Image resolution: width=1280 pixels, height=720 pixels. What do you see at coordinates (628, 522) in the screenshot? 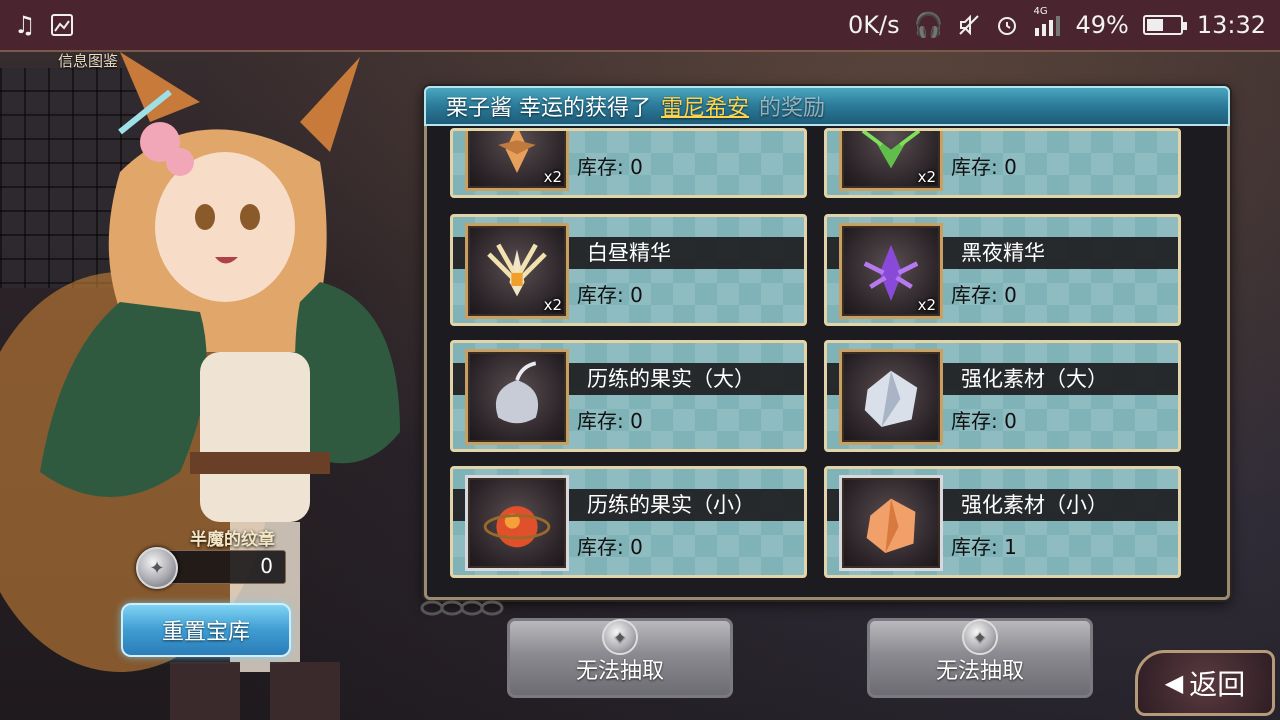
I see `item-card: 历练的果实（小） 库存: 0` at bounding box center [628, 522].